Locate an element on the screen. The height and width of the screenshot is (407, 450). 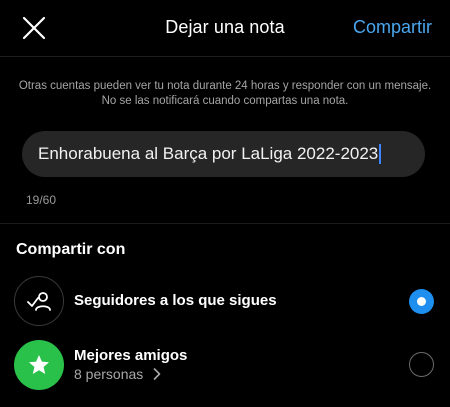
followers-check-icon is located at coordinates (39, 301).